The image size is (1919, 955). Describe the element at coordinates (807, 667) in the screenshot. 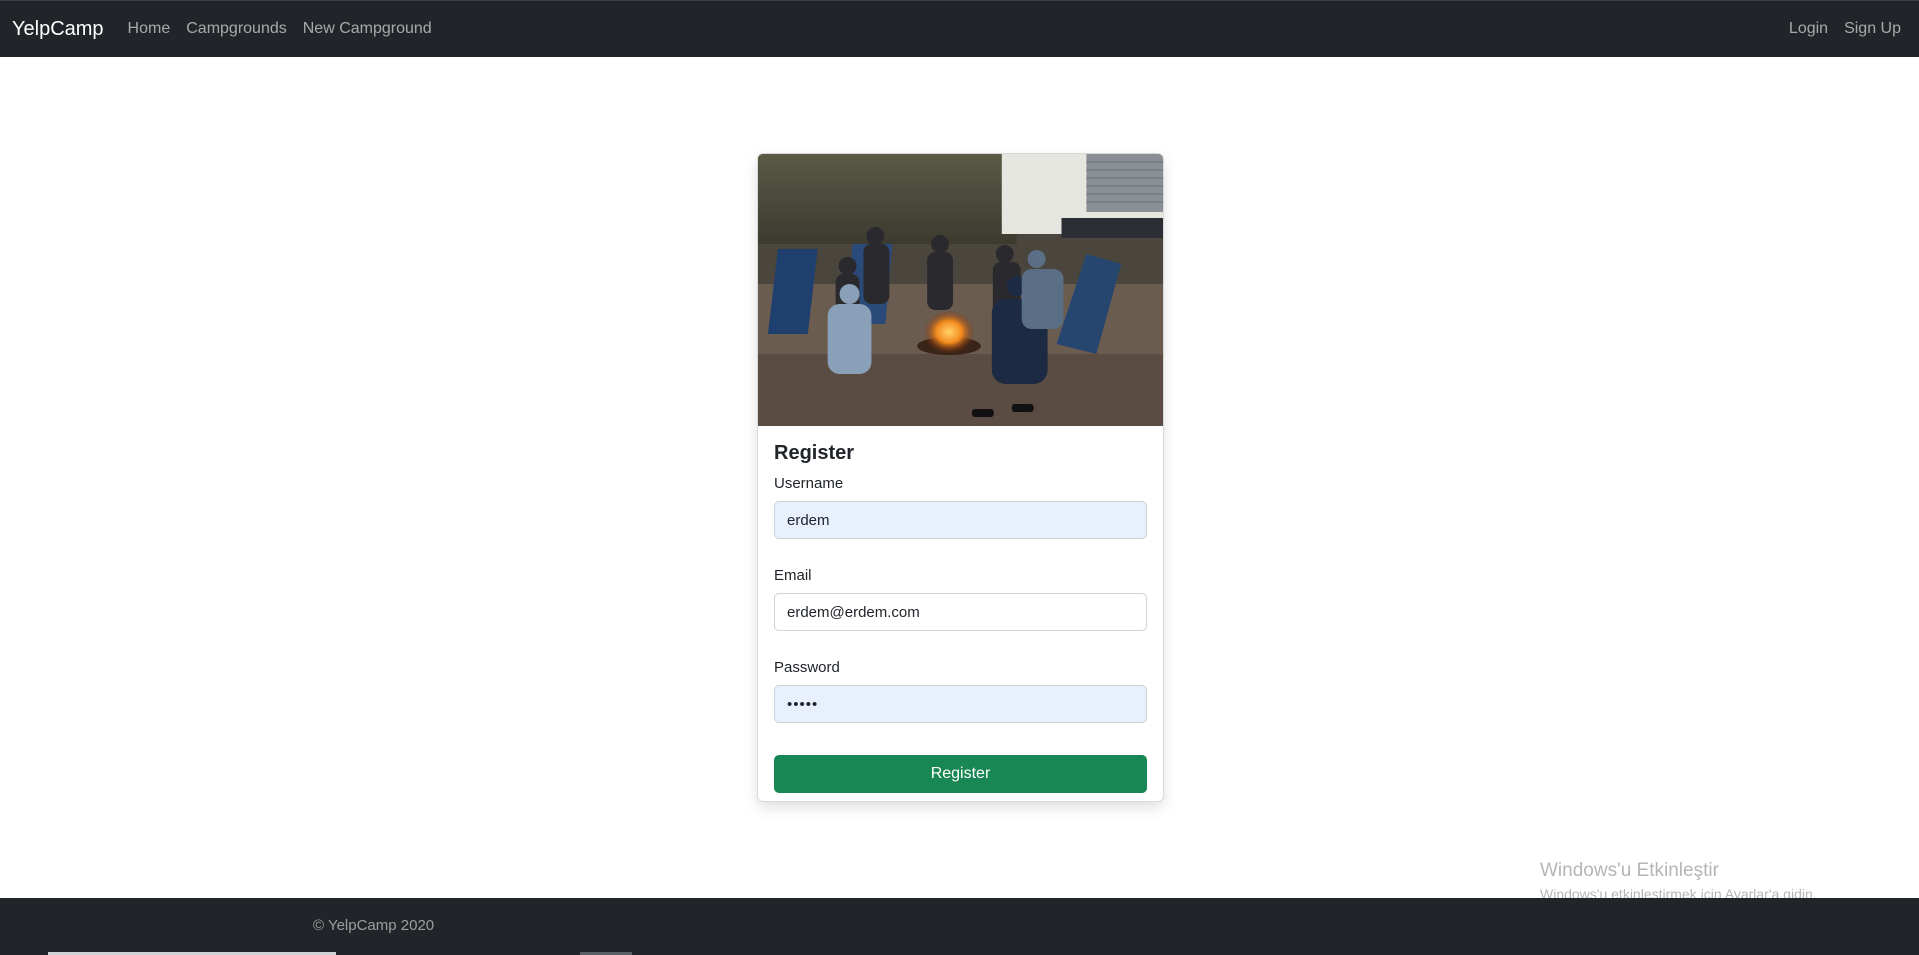

I see `password-label: Password` at that location.